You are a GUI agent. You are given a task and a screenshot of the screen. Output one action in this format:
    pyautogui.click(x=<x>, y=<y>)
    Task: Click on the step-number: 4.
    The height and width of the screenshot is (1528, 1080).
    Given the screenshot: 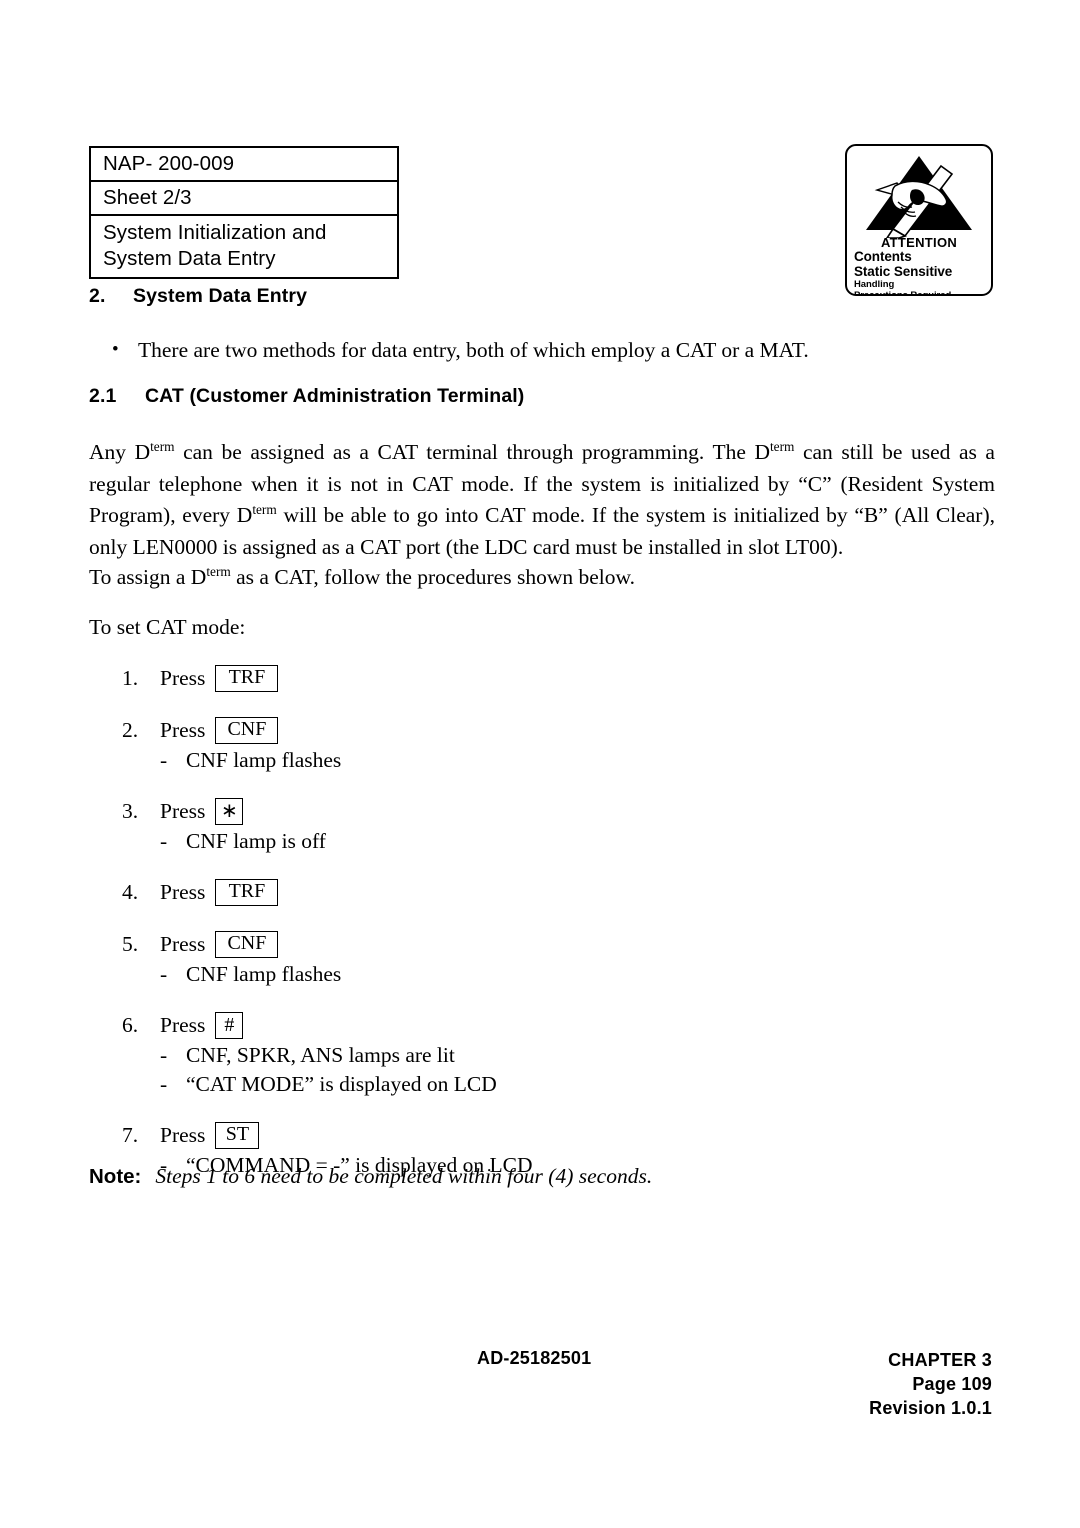 What is the action you would take?
    pyautogui.click(x=130, y=892)
    